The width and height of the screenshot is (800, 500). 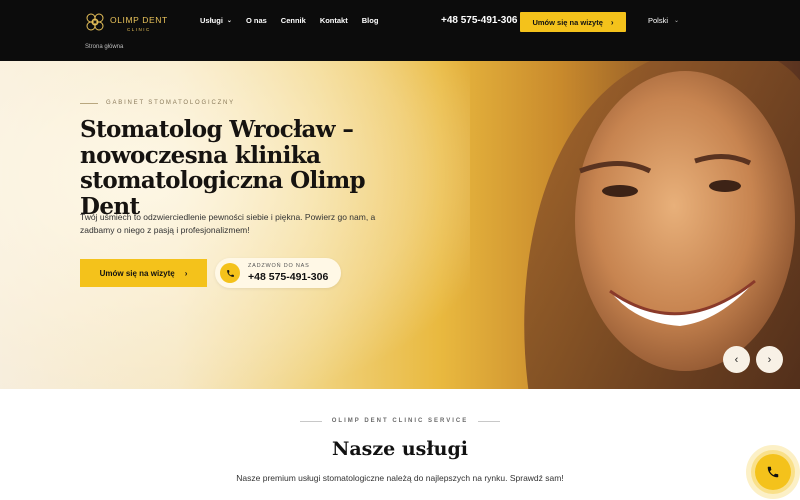 What do you see at coordinates (139, 29) in the screenshot?
I see `logo-sub: CLINIC` at bounding box center [139, 29].